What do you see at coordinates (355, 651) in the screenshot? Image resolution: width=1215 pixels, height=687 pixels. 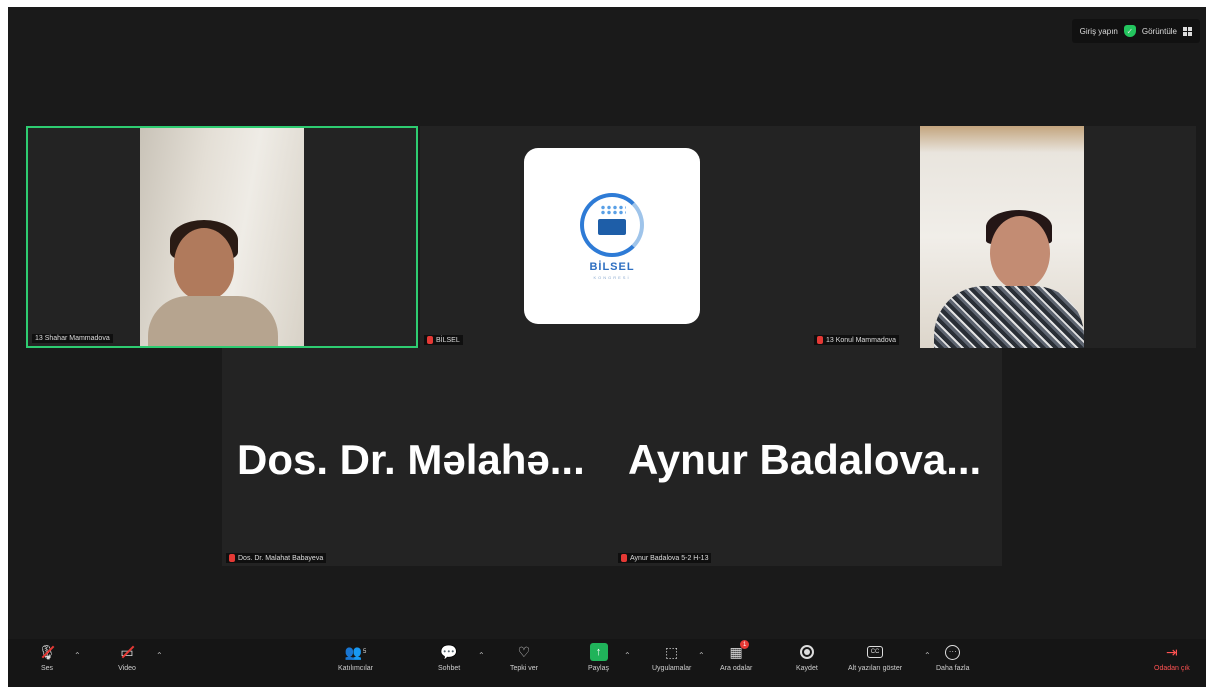 I see `participants-icon: 👥 5` at bounding box center [355, 651].